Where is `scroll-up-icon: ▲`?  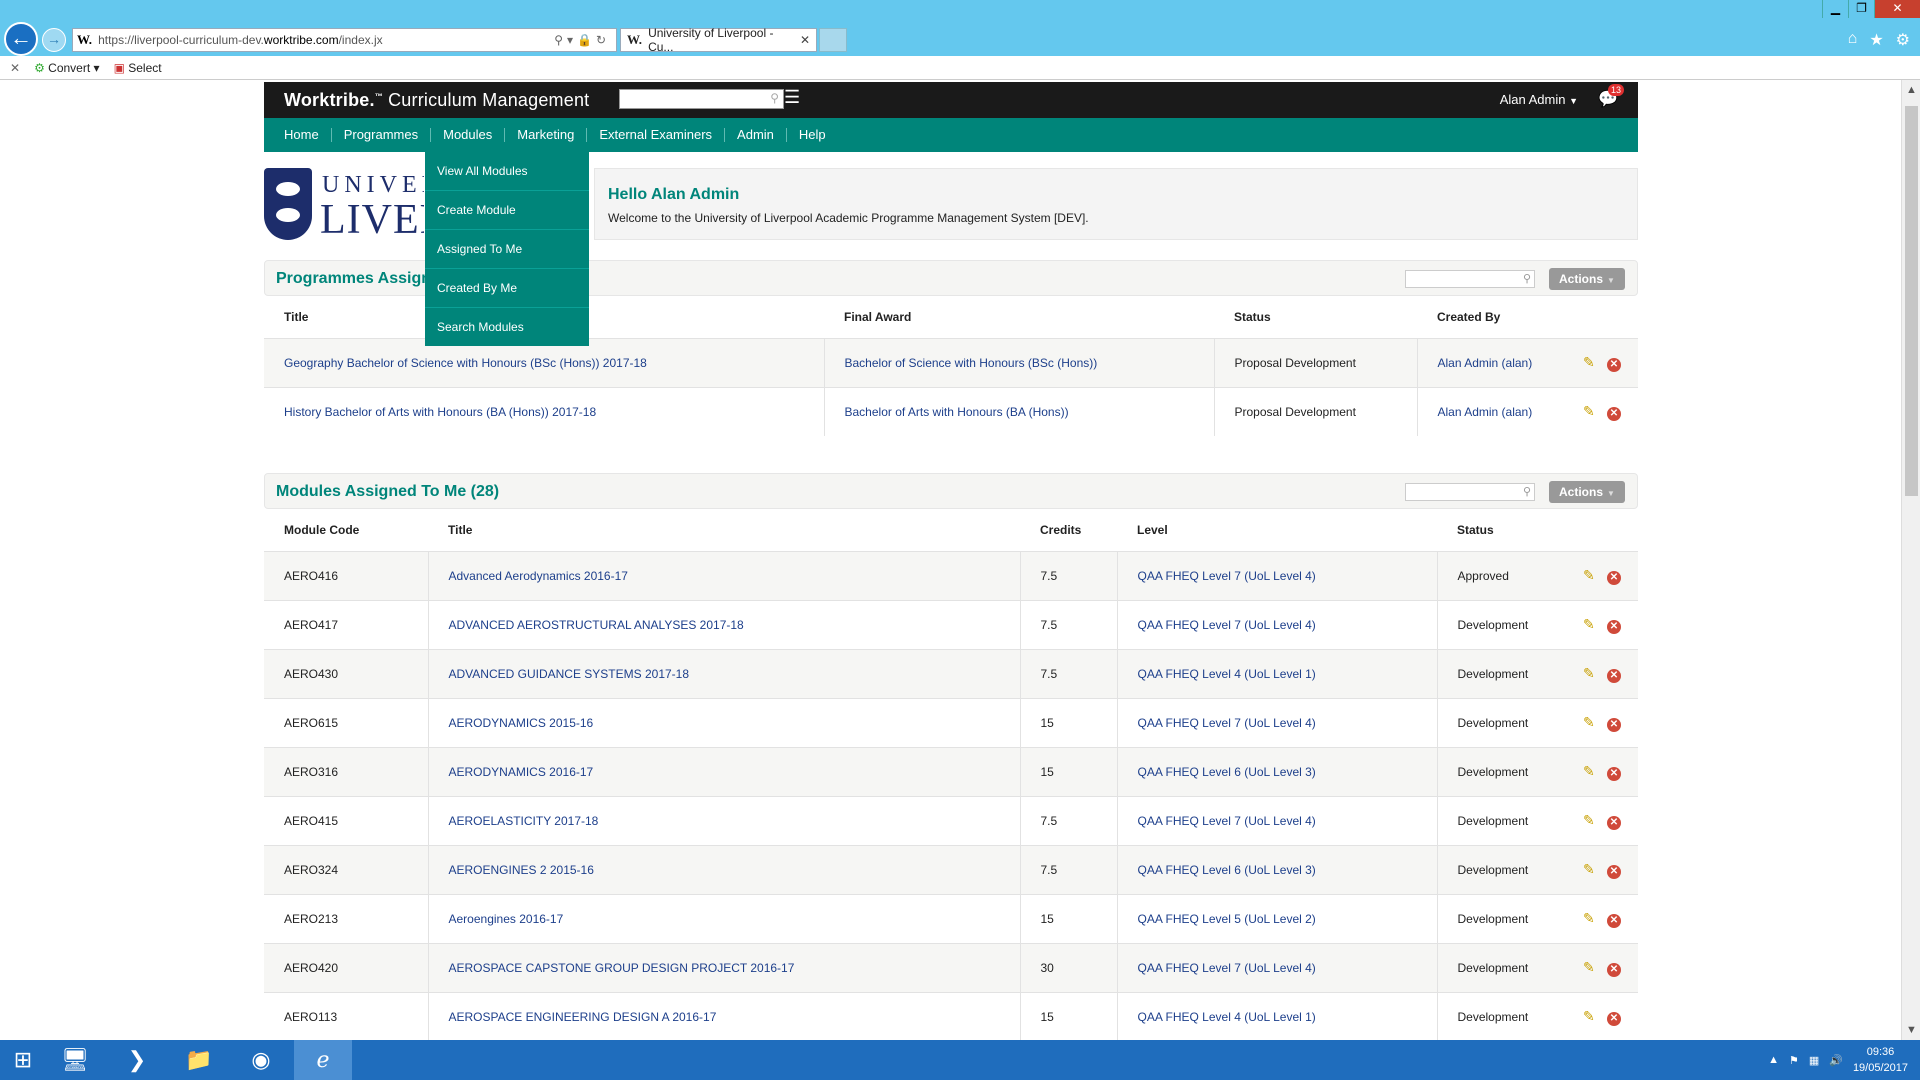 scroll-up-icon: ▲ is located at coordinates (1911, 90).